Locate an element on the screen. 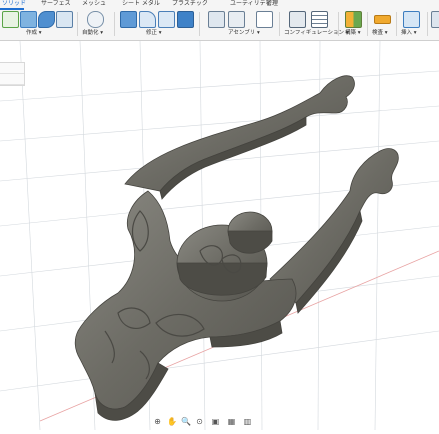  extrude-icon is located at coordinates (28, 19).